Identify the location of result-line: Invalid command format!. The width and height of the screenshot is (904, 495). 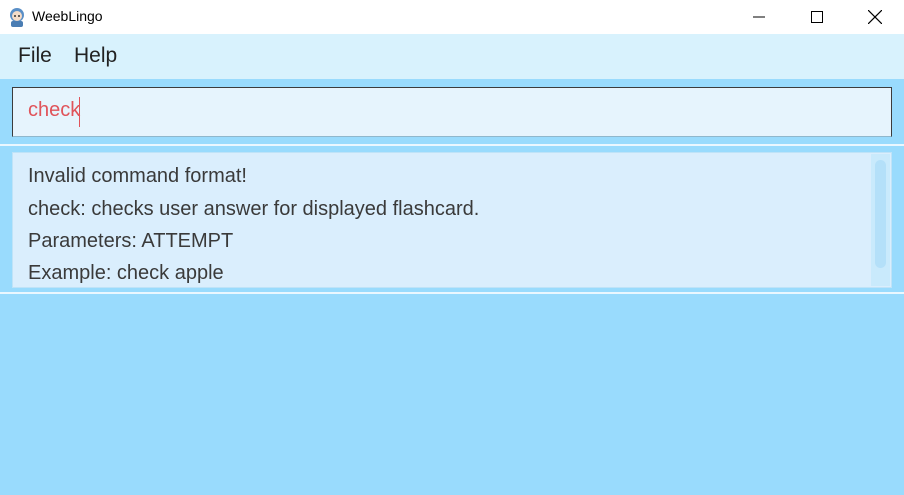
(137, 176).